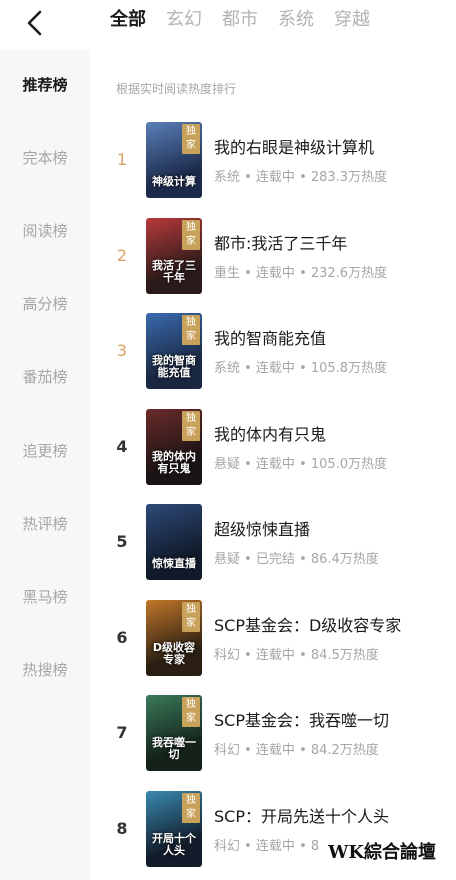 The image size is (456, 880). Describe the element at coordinates (174, 637) in the screenshot. I see `book-cover: D级收容专家 独家` at that location.